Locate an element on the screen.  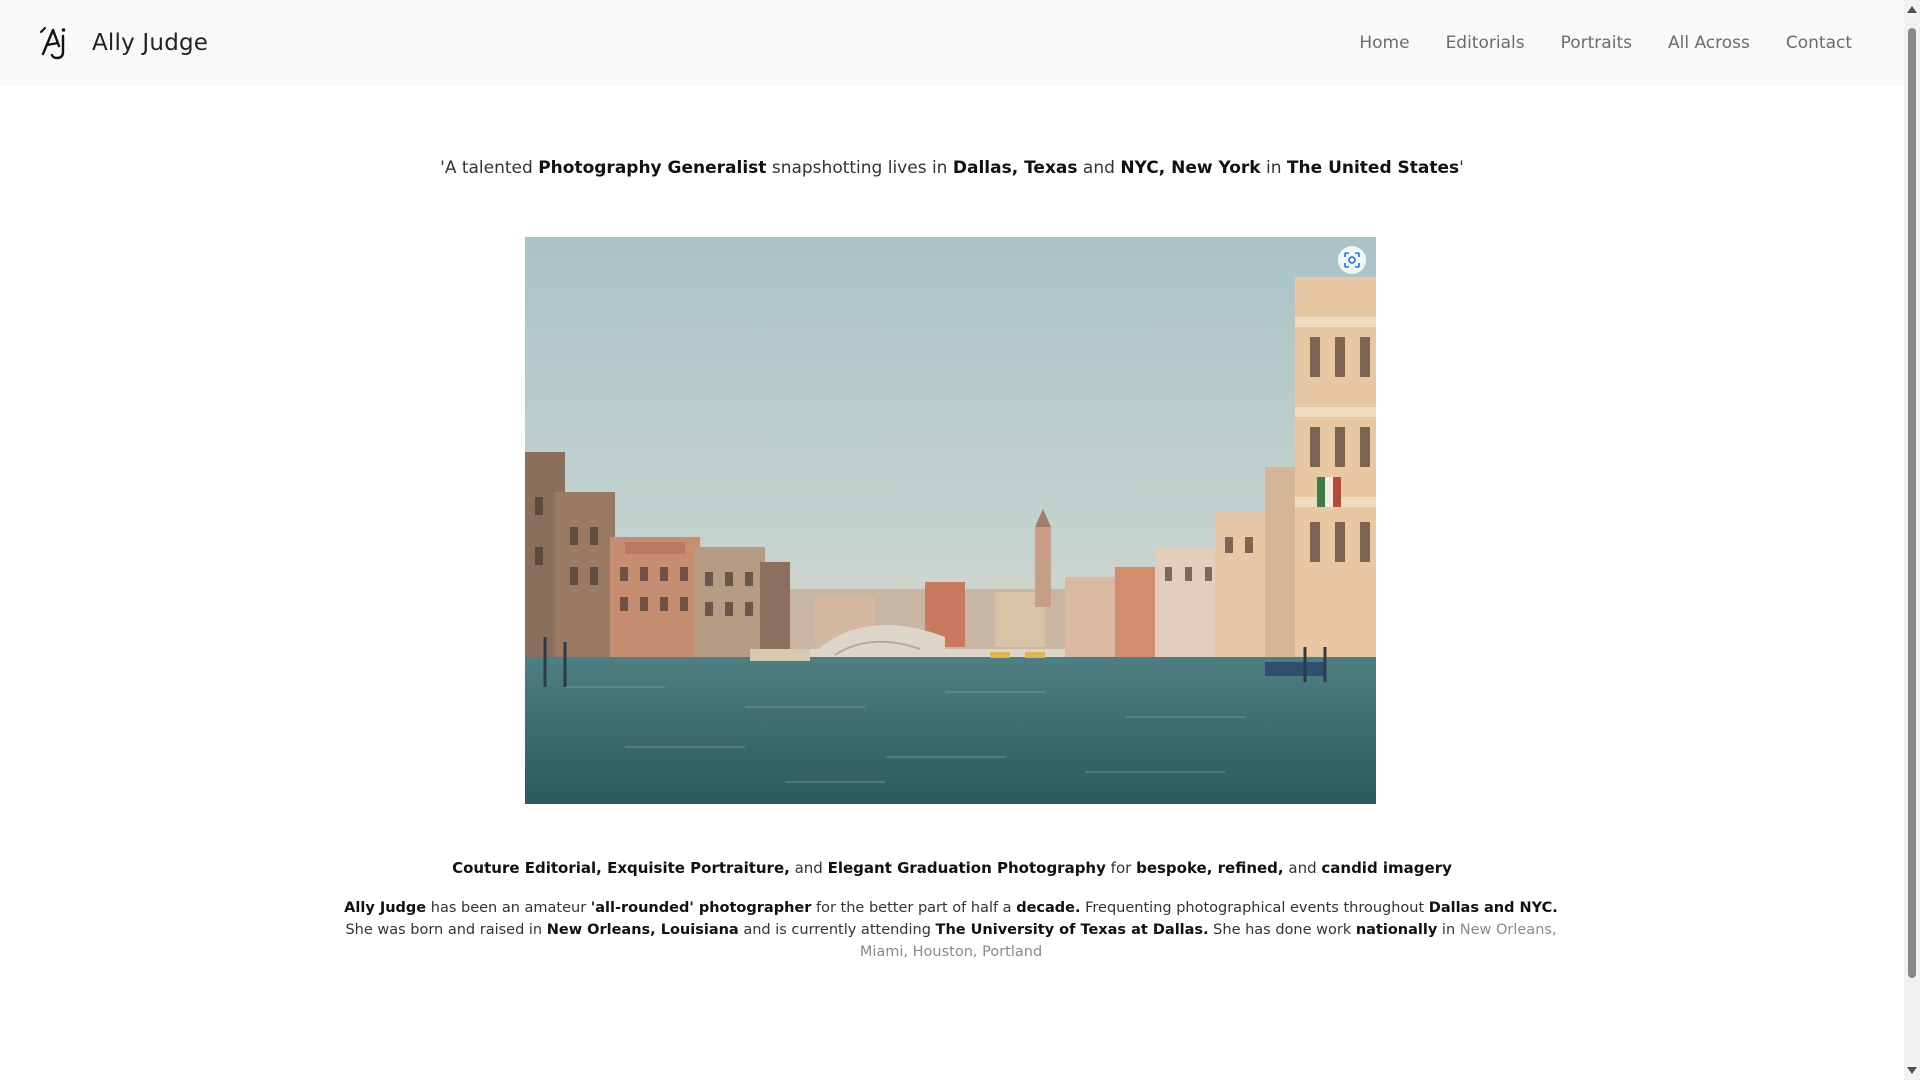
bio-text: She has done work is located at coordinates (1282, 930).